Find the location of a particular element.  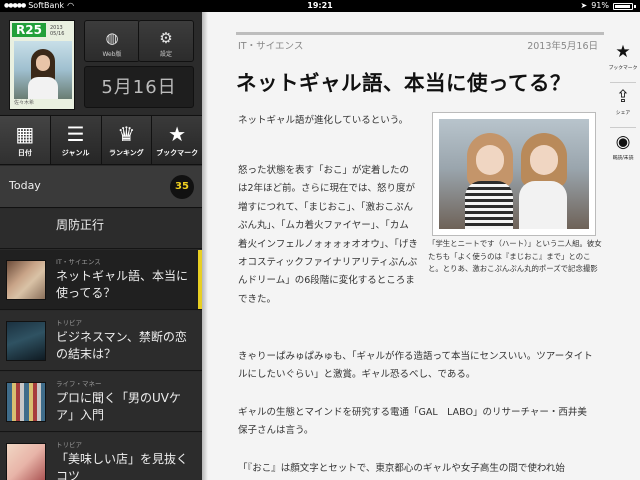

article-date: 2013年5月16日 is located at coordinates (562, 46).